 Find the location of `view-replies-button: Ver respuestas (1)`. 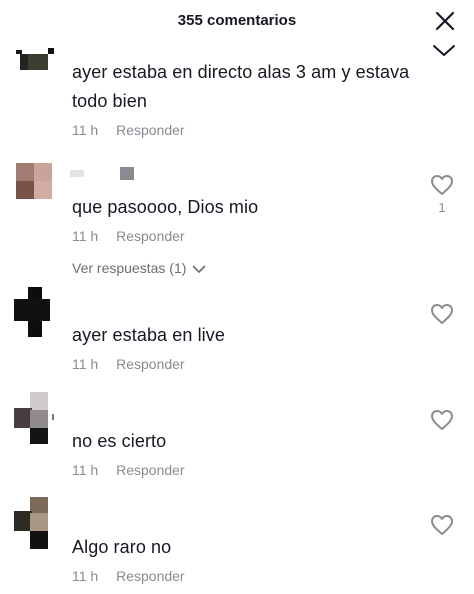

view-replies-button: Ver respuestas (1) is located at coordinates (139, 268).